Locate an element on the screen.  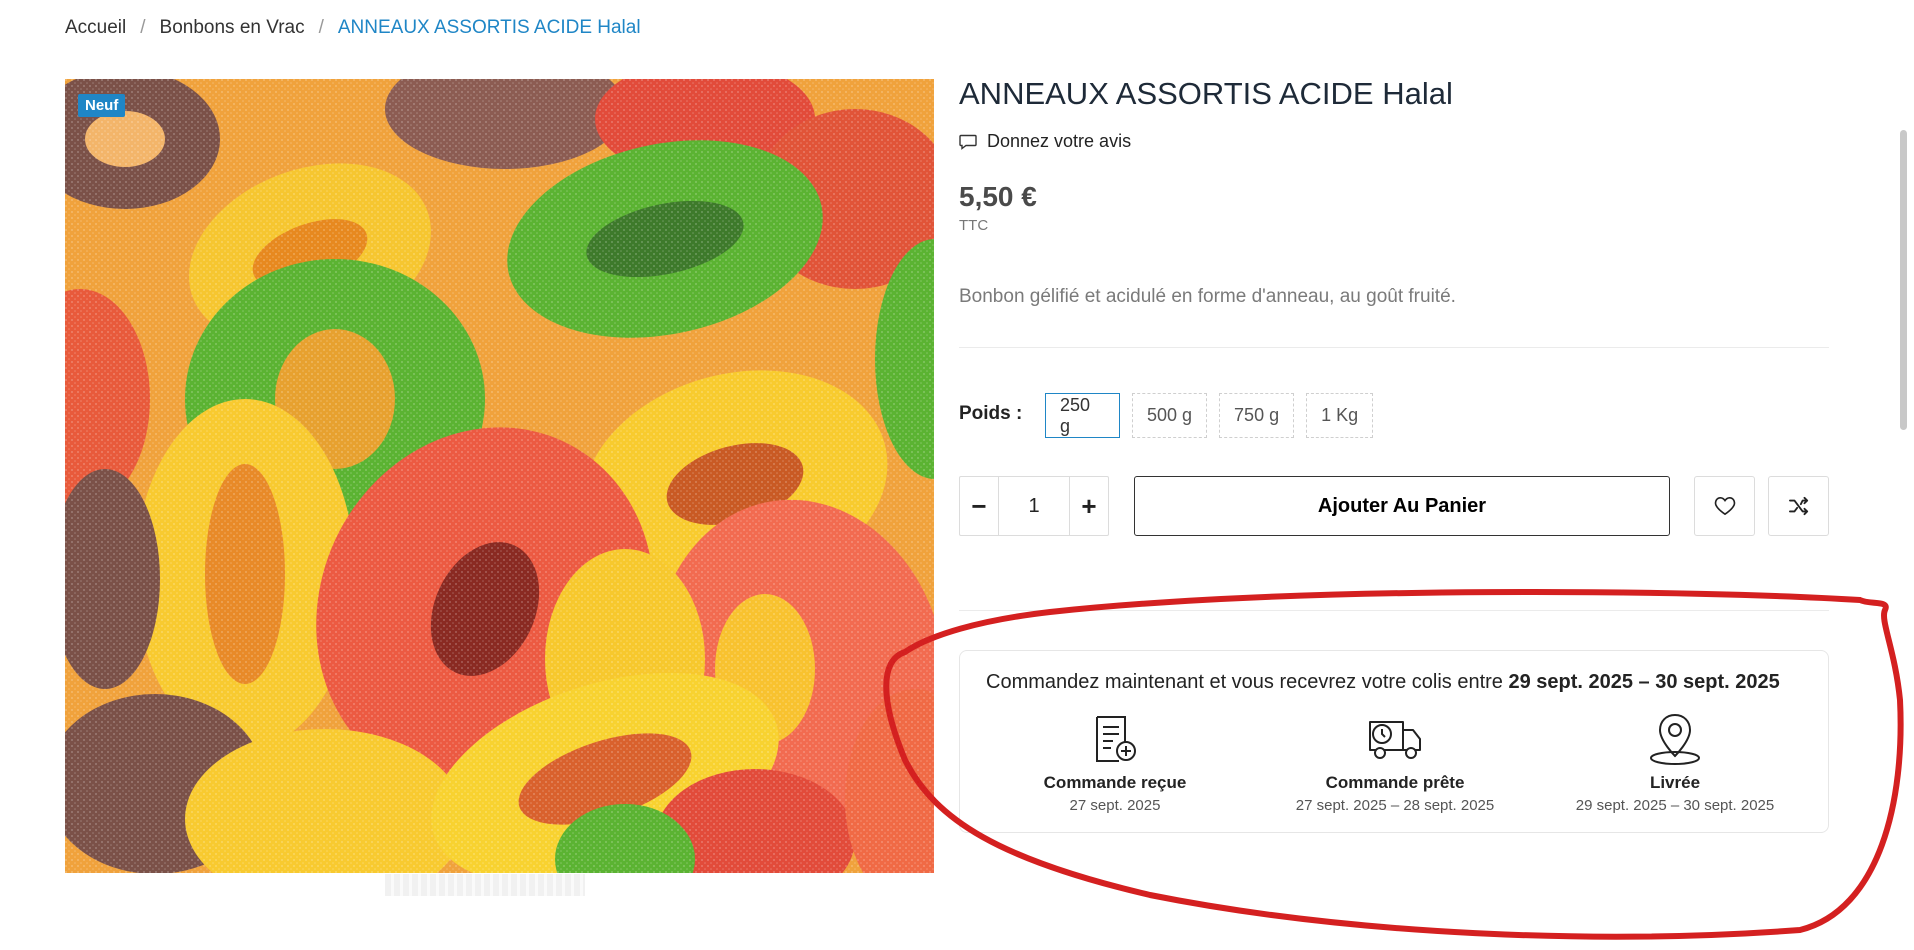
image-thumbnail-strip is located at coordinates (485, 885).